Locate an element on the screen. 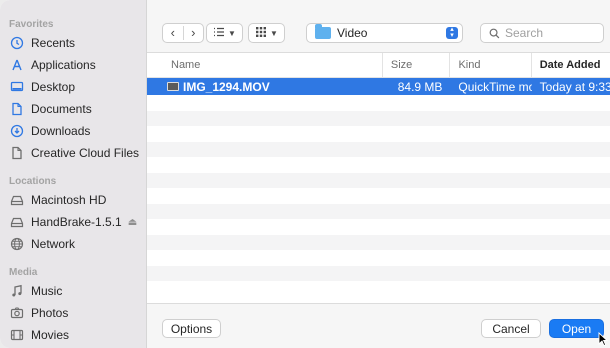 This screenshot has width=610, height=348. music-icon is located at coordinates (17, 291).